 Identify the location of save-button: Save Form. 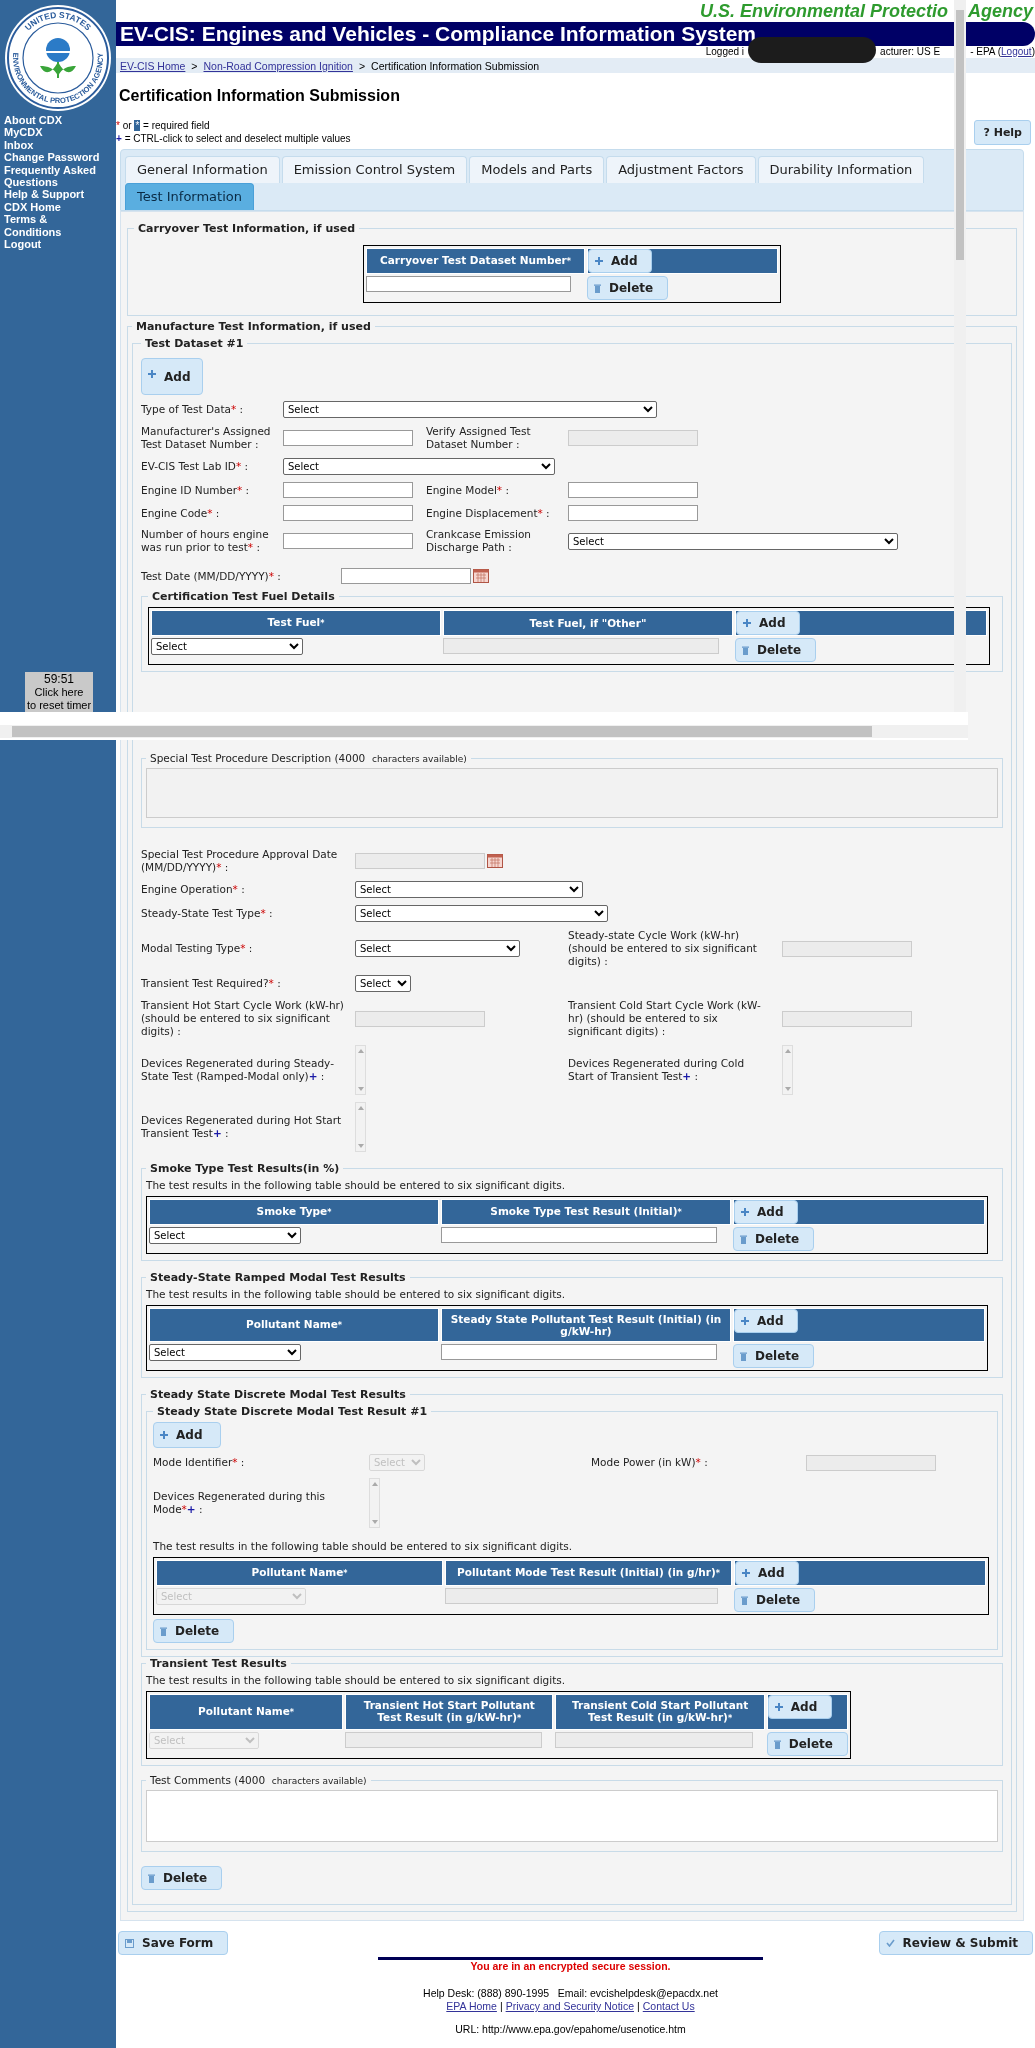
(173, 1943).